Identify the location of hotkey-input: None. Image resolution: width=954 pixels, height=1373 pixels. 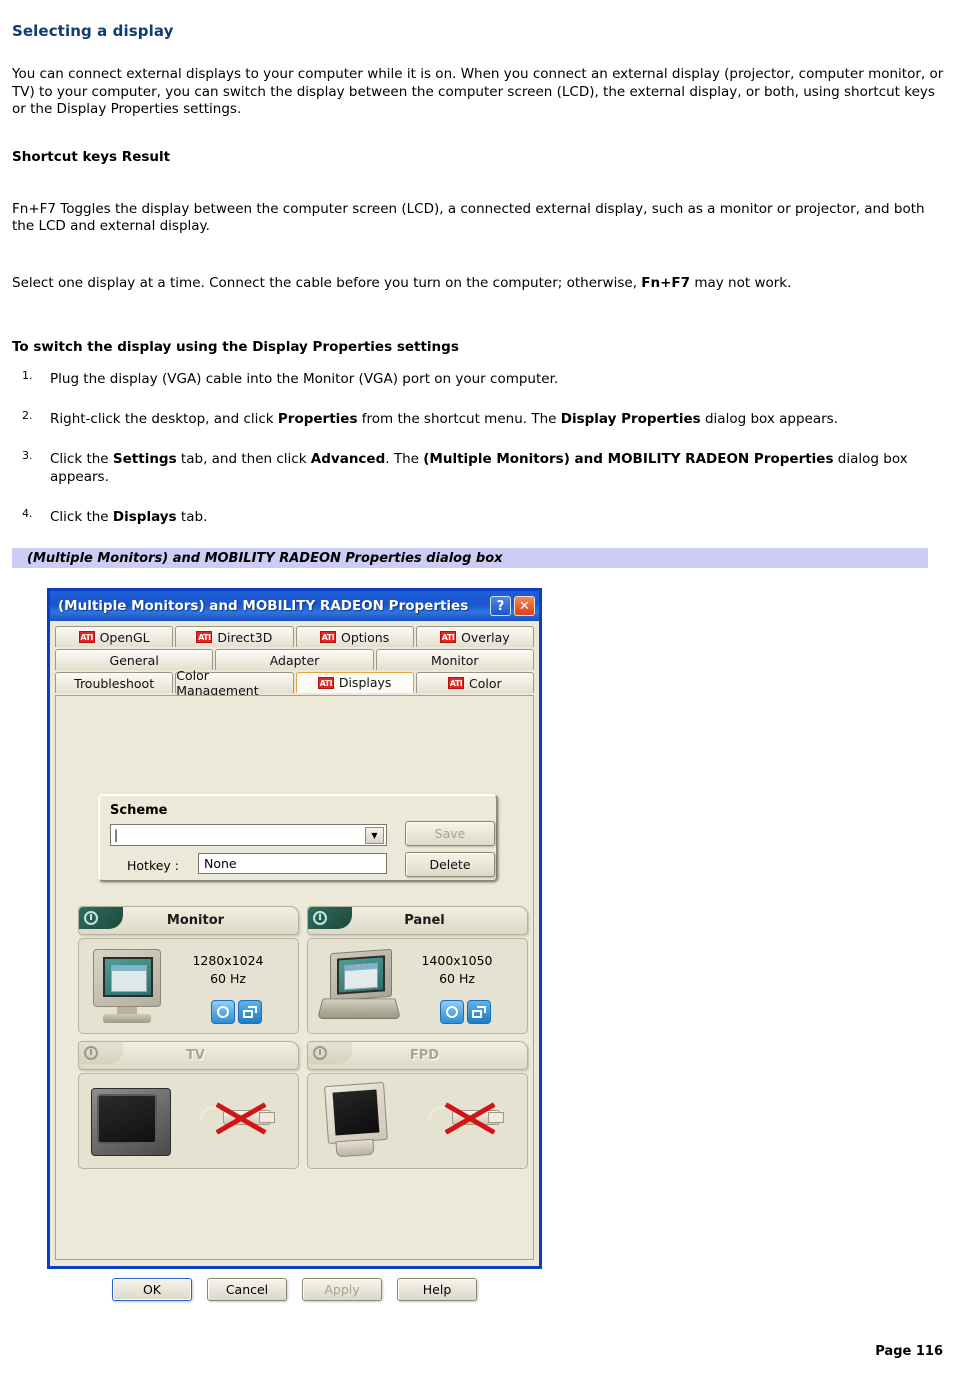
(292, 863).